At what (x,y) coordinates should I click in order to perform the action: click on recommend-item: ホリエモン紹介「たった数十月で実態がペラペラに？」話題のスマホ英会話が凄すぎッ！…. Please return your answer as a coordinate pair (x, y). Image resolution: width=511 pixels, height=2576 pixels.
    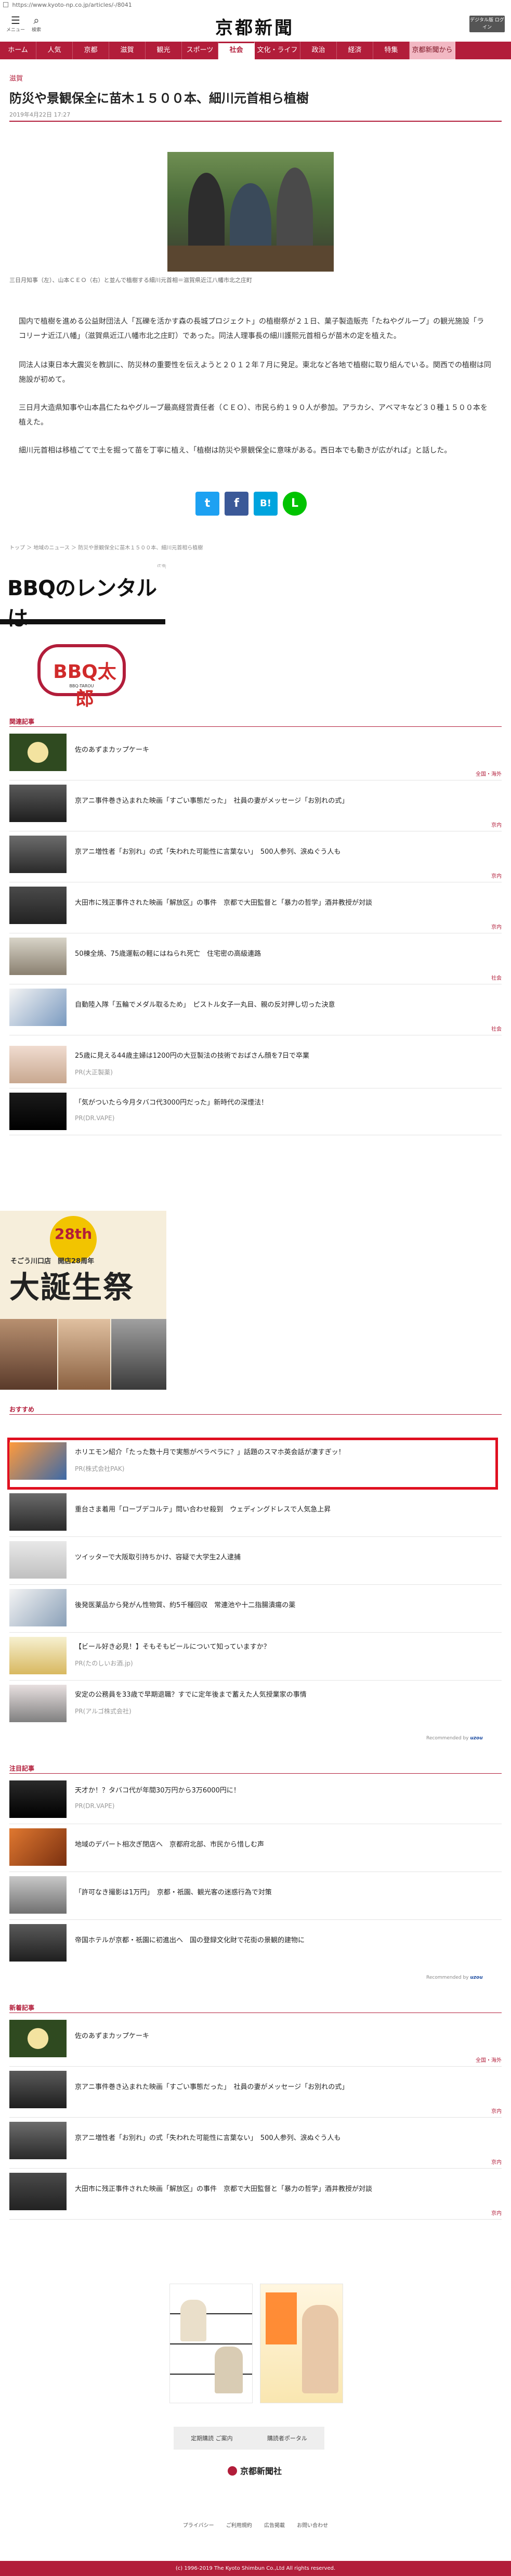
    Looking at the image, I should click on (256, 1463).